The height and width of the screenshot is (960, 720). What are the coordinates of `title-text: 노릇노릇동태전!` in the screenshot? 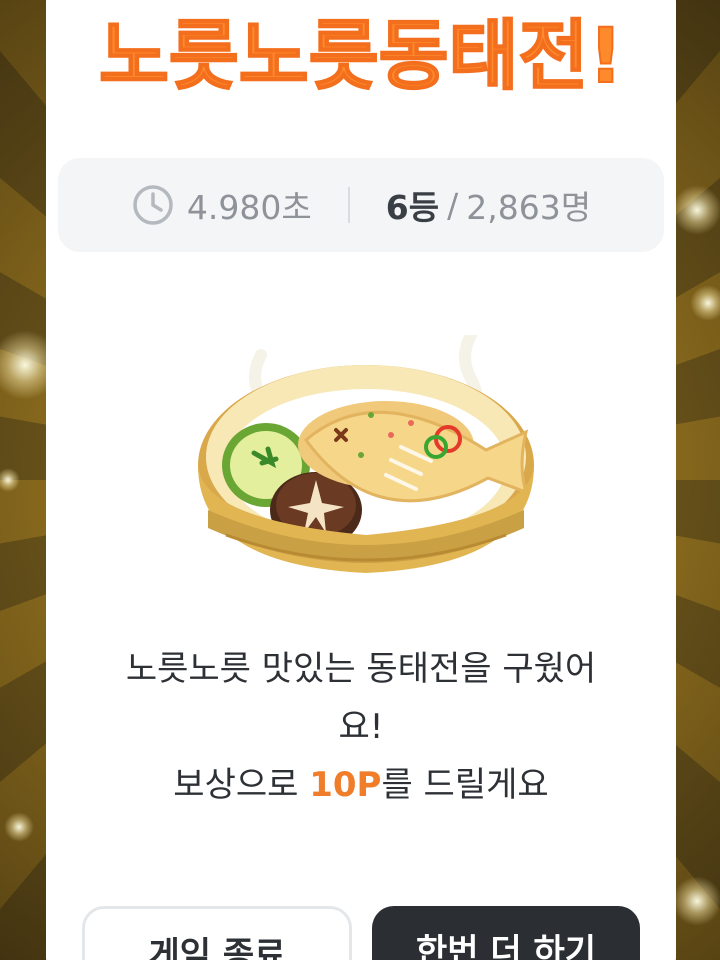 It's located at (361, 55).